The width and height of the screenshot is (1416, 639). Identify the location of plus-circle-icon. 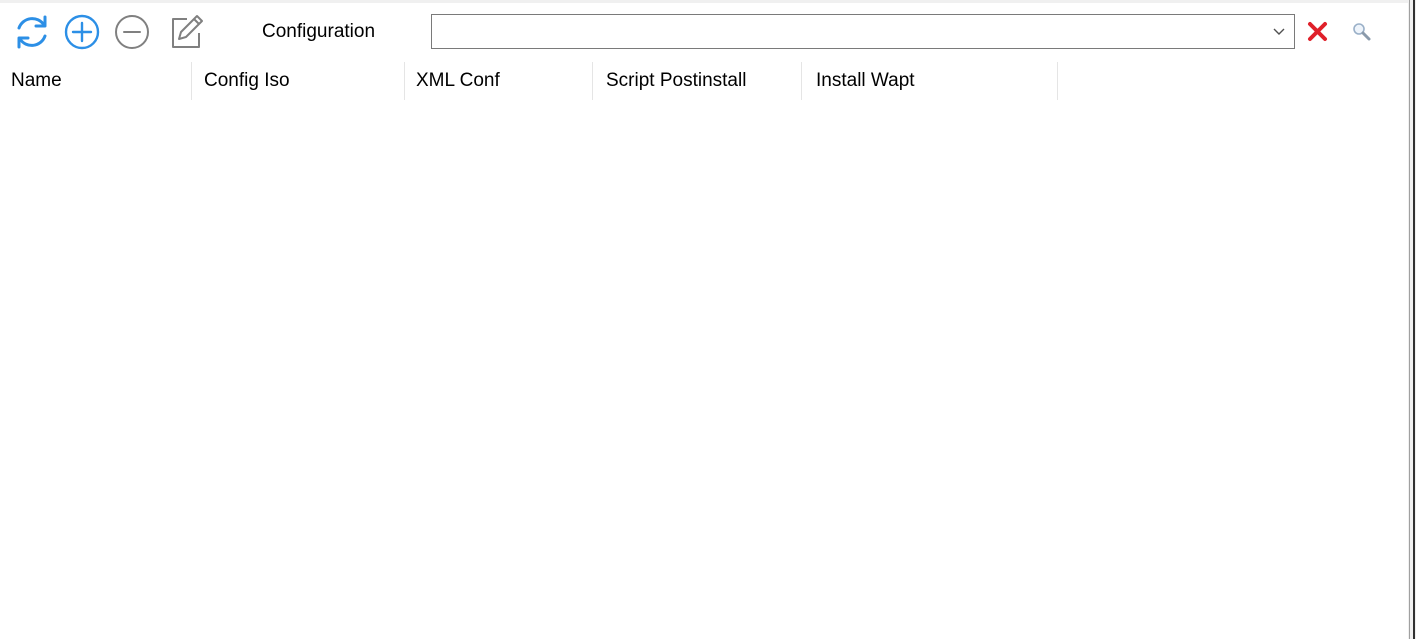
(82, 32).